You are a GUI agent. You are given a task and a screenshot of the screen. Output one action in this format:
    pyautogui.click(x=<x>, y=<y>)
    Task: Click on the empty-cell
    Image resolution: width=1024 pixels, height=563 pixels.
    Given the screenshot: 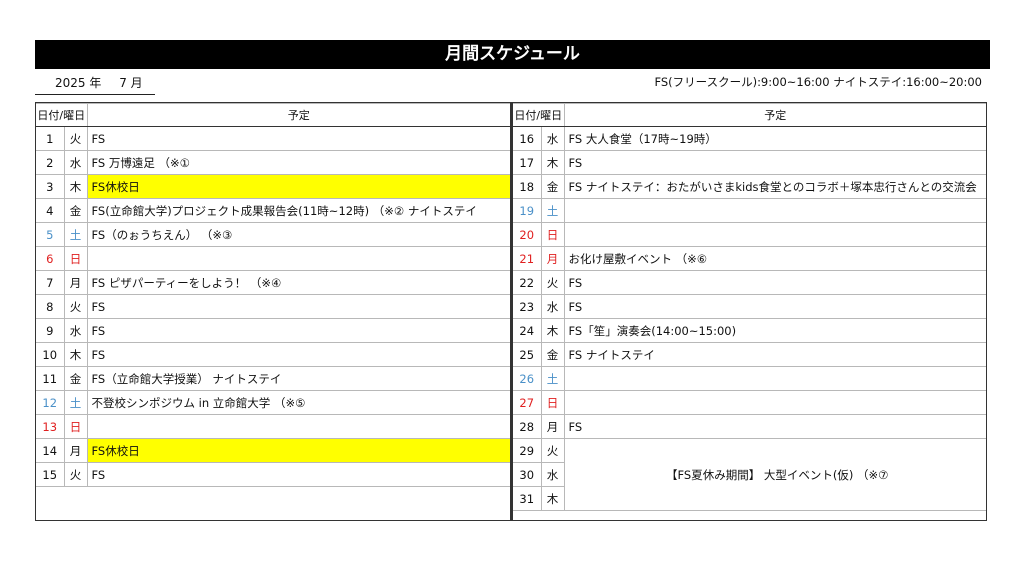 What is the action you would take?
    pyautogui.click(x=273, y=498)
    